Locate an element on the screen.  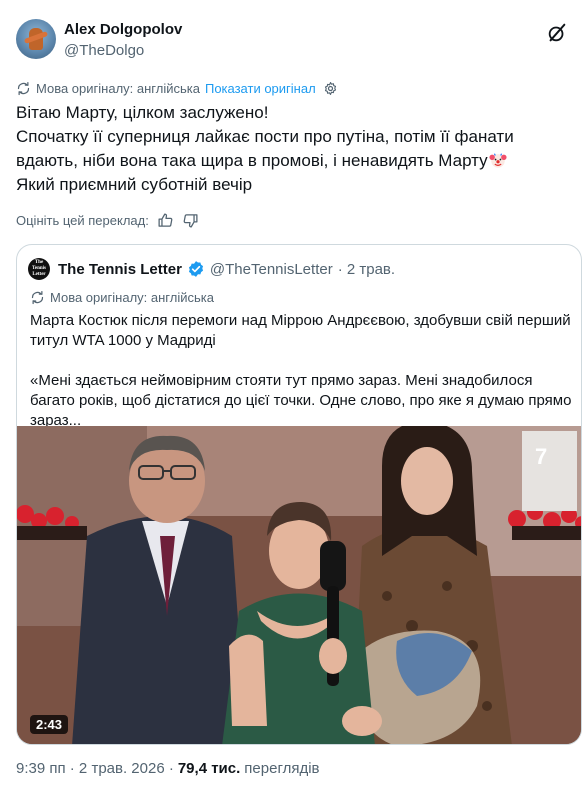
author-handle: @TheDolgo is located at coordinates (104, 50).